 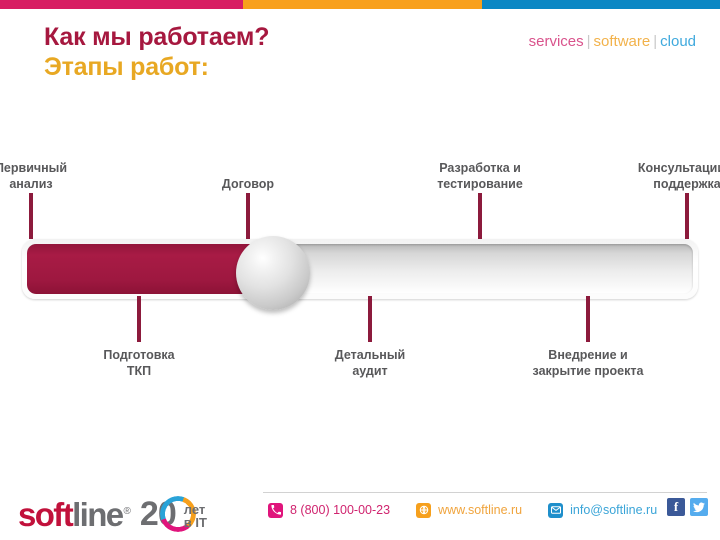 What do you see at coordinates (248, 184) in the screenshot?
I see `stage-label: Договор` at bounding box center [248, 184].